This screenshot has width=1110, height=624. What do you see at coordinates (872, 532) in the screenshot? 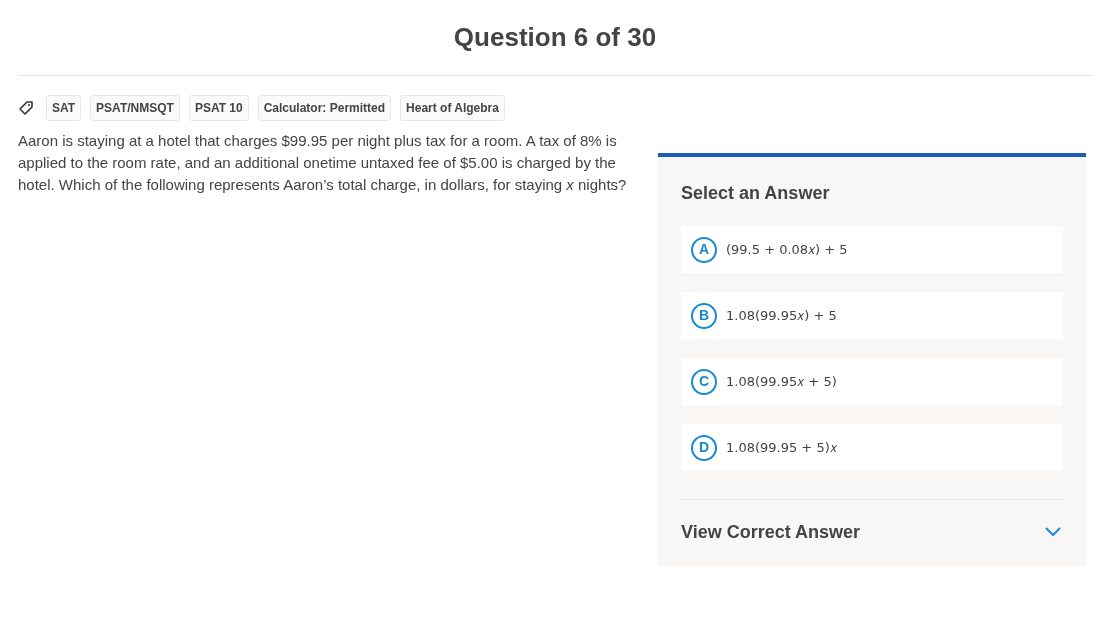
I see `view-answer-toggle: View Correct Answer` at bounding box center [872, 532].